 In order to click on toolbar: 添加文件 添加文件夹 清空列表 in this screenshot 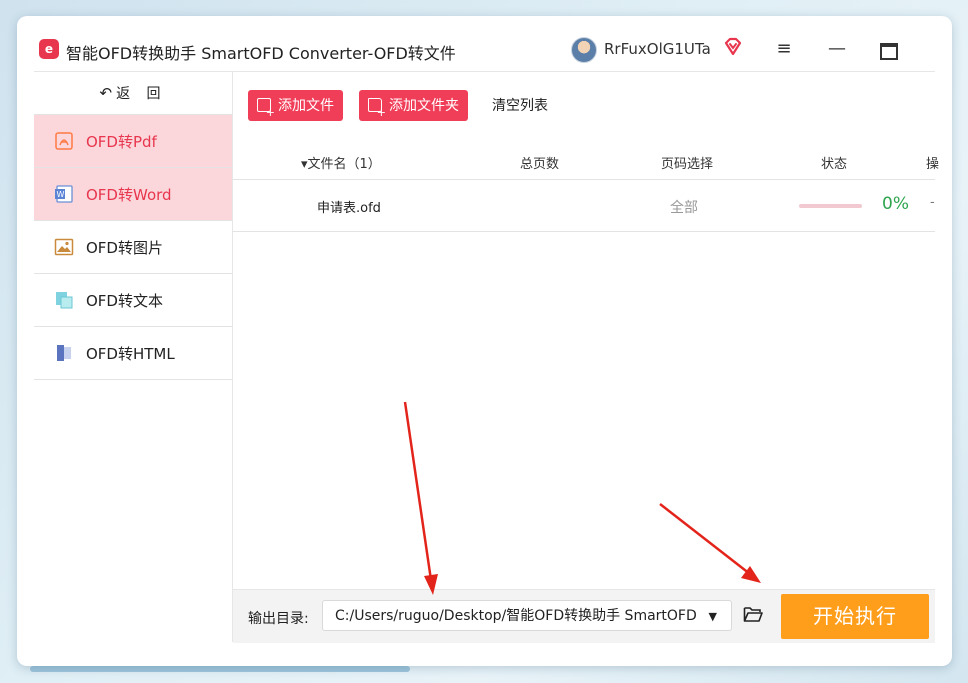, I will do `click(398, 105)`.